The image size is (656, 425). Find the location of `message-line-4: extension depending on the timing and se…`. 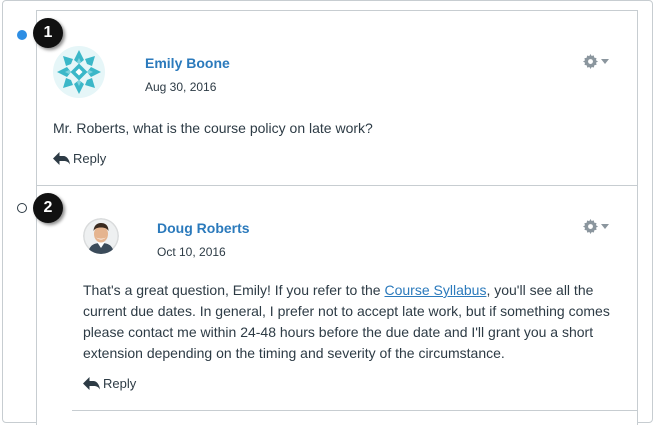

message-line-4: extension depending on the timing and se… is located at coordinates (294, 353).